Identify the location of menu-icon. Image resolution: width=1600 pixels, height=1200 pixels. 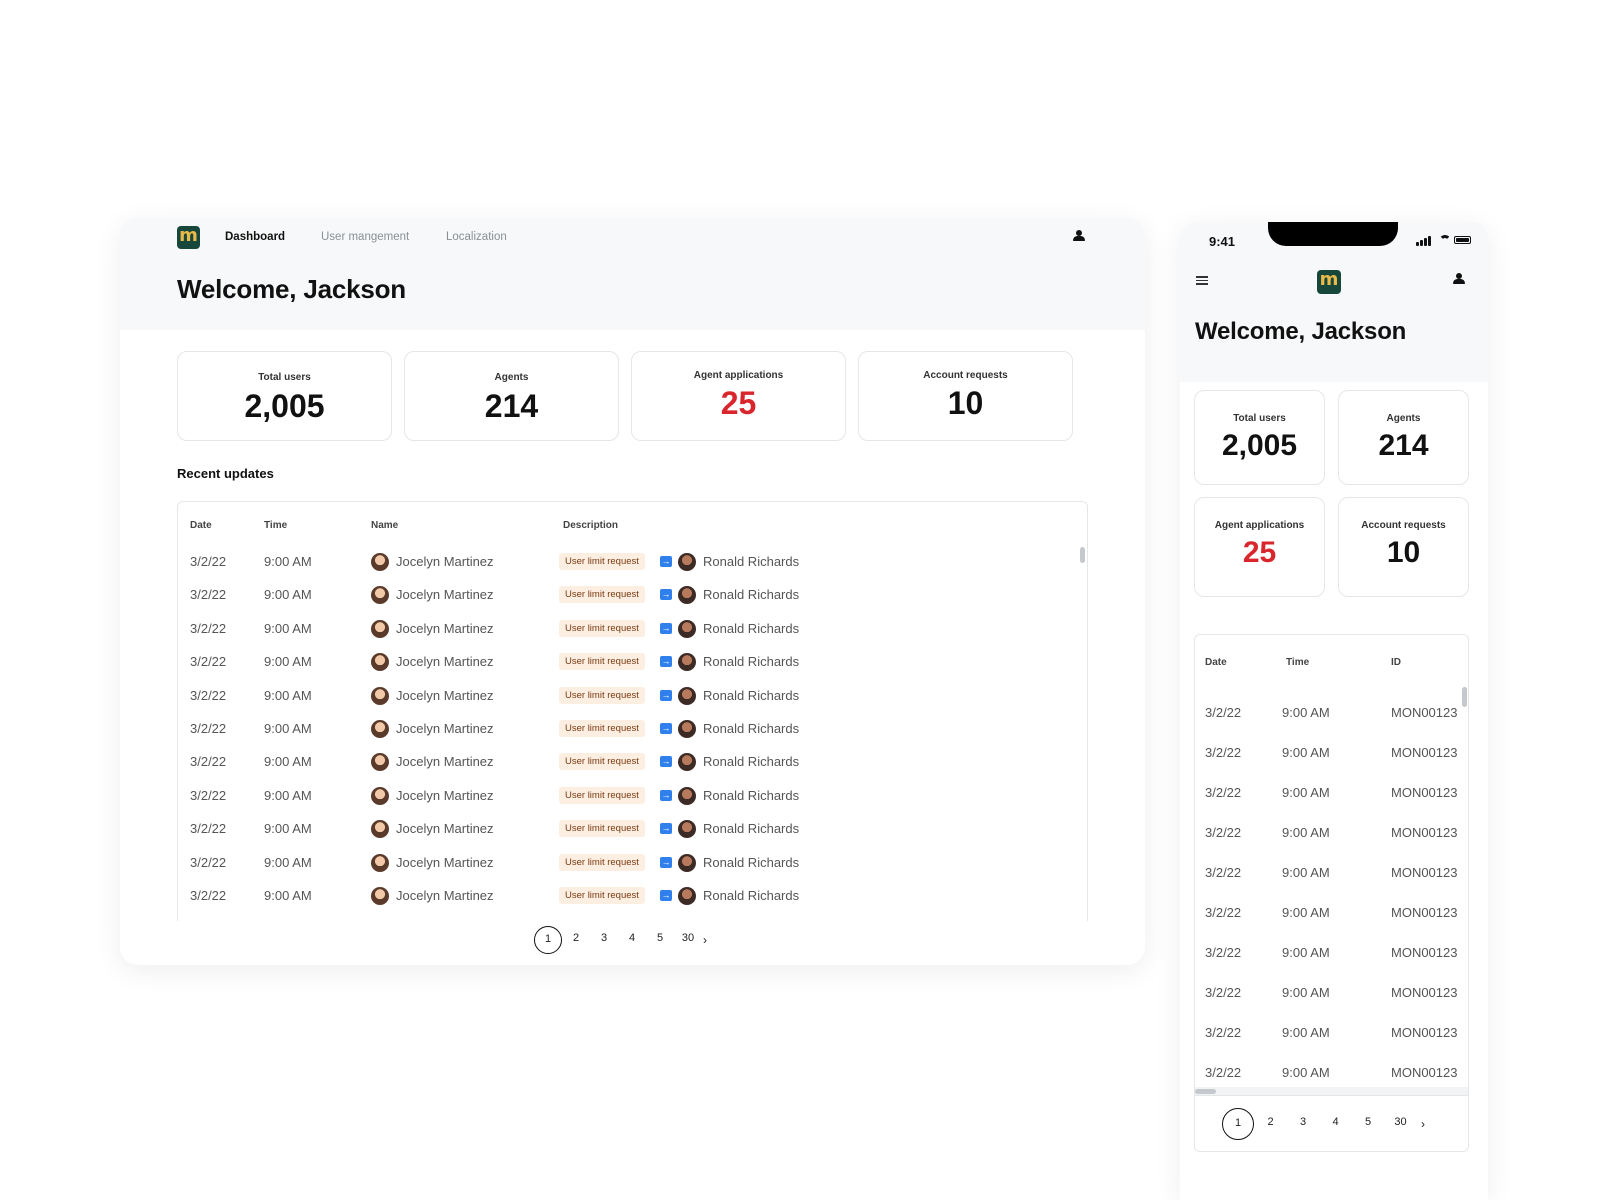
(1202, 280).